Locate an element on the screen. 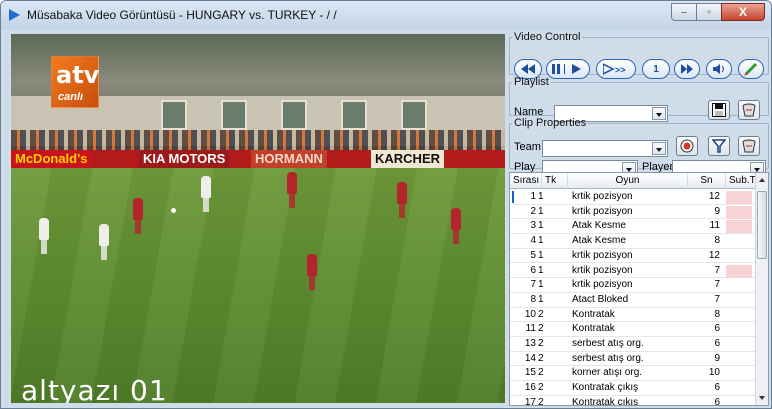 The height and width of the screenshot is (409, 772). scroll-down-icon is located at coordinates (762, 398).